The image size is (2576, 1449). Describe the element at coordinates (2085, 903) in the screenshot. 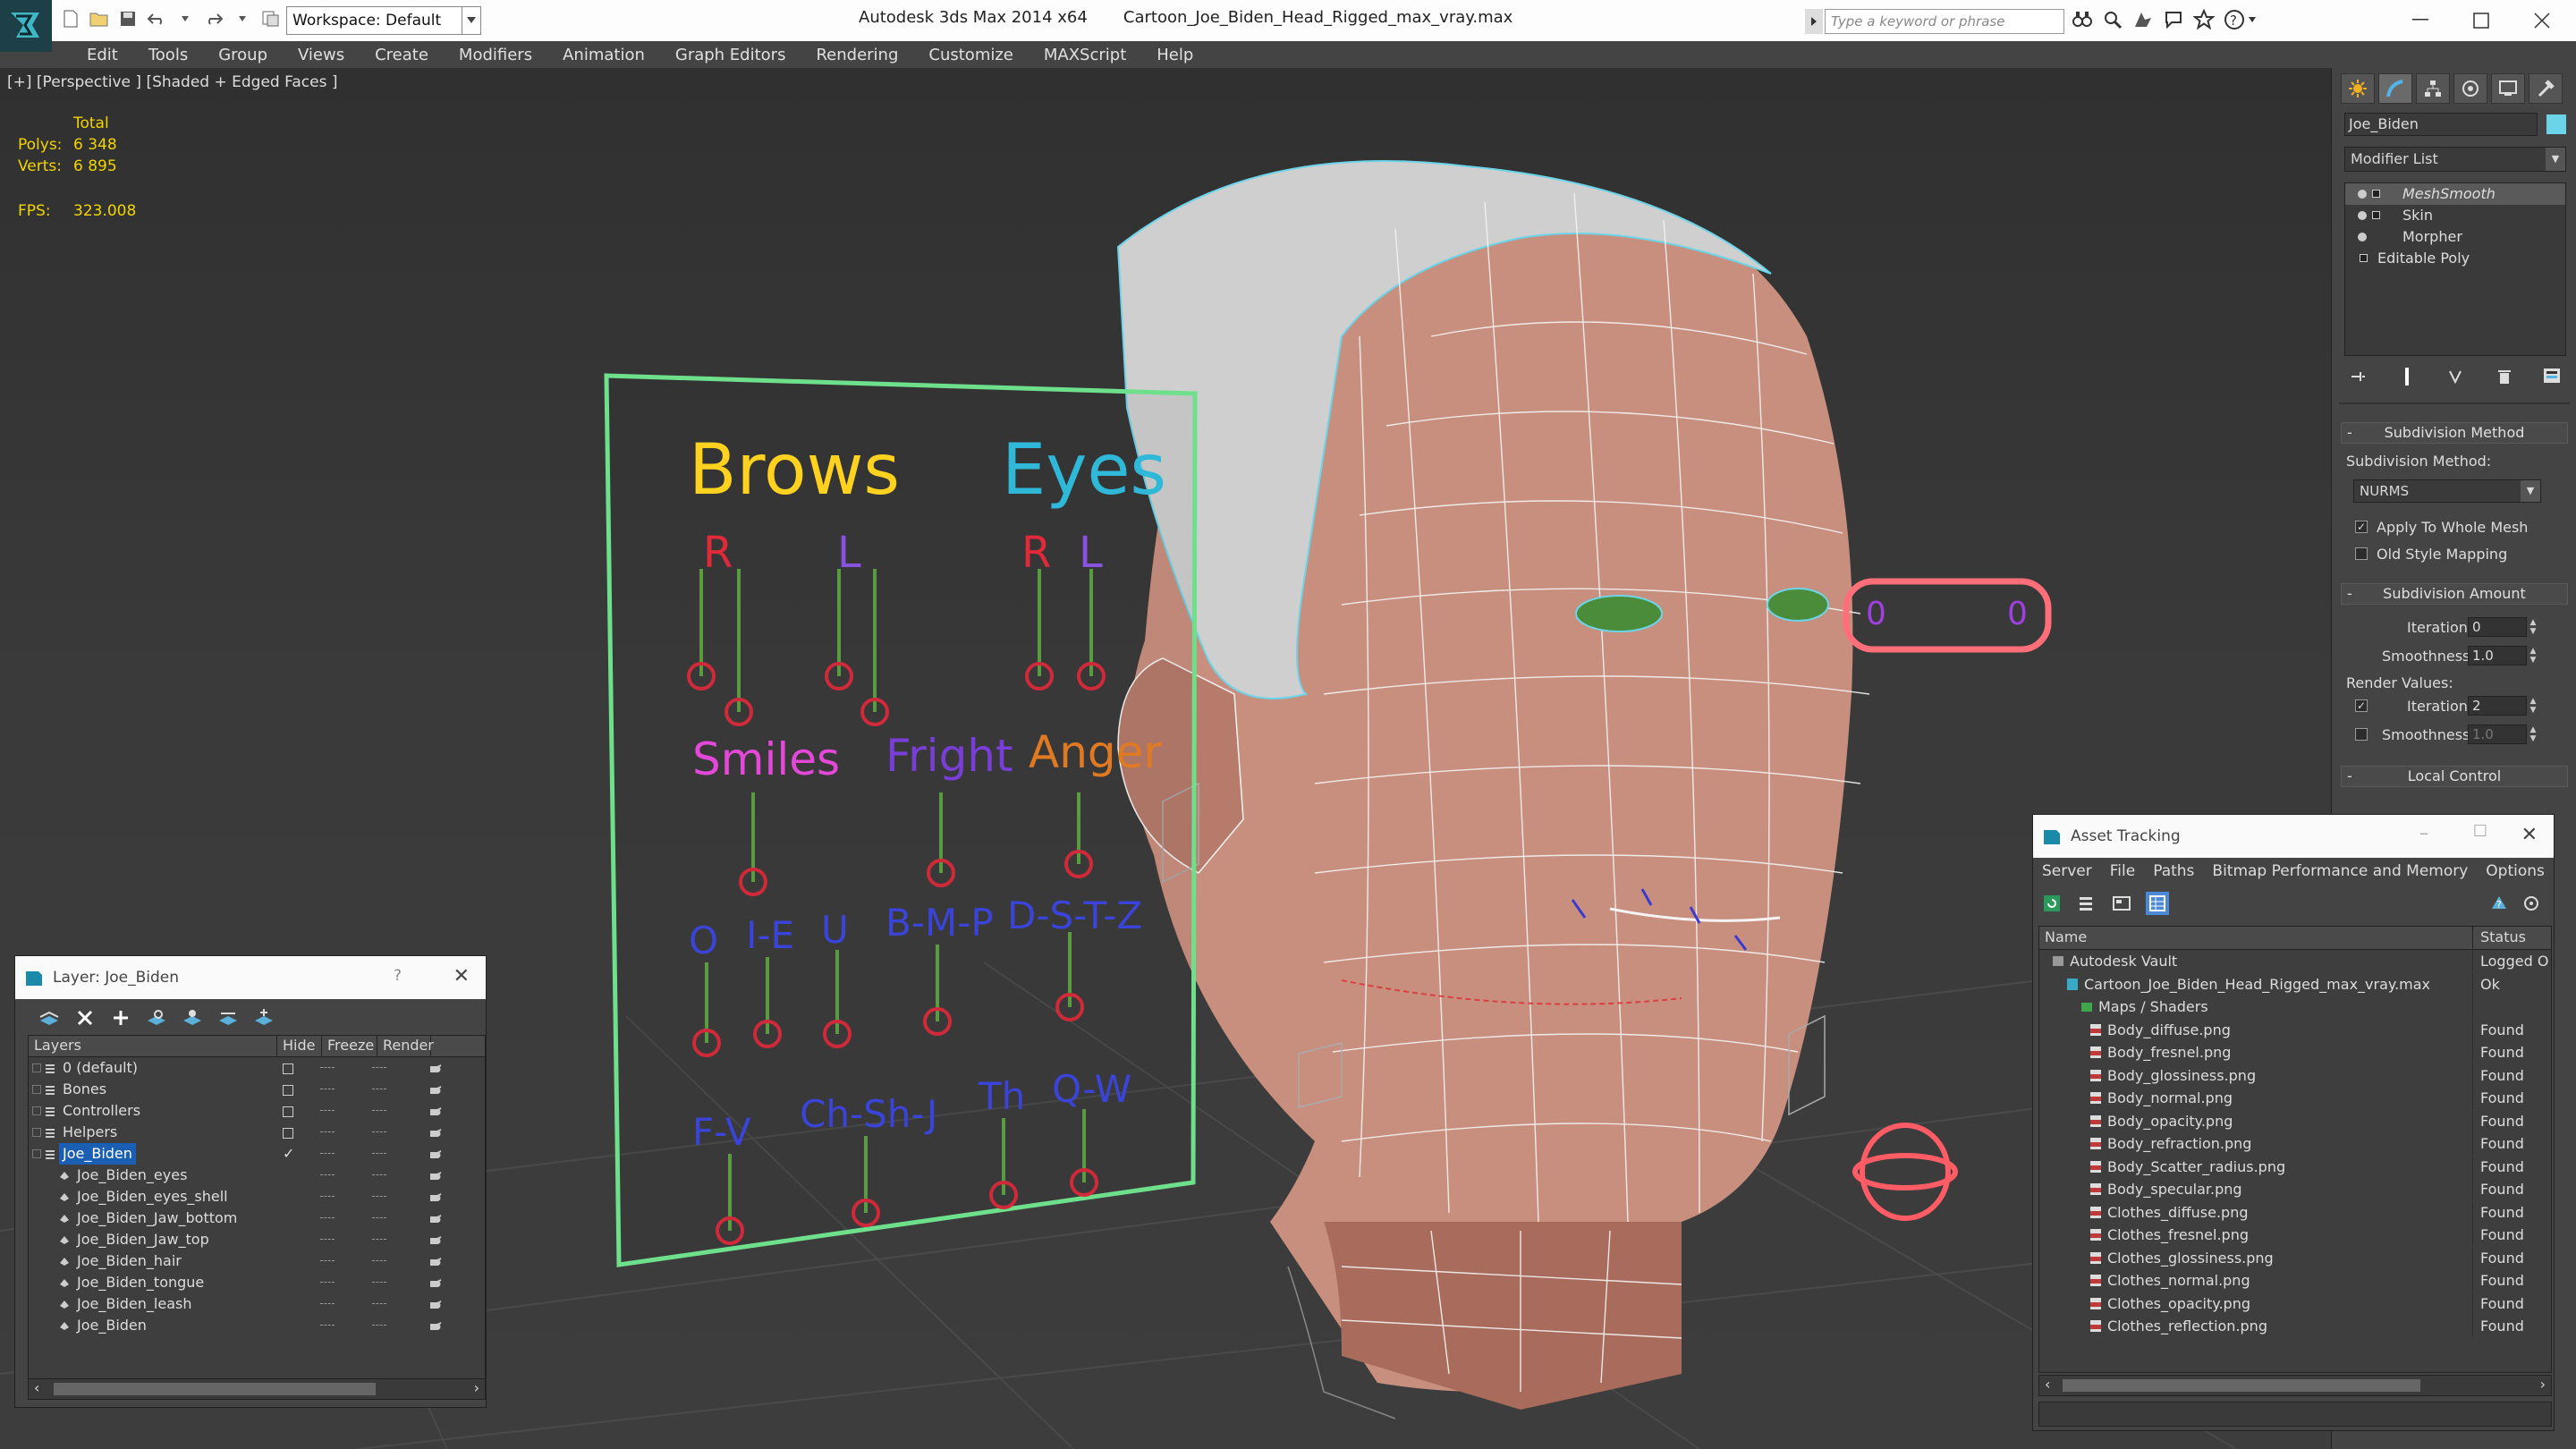

I see `list-view-icon` at that location.